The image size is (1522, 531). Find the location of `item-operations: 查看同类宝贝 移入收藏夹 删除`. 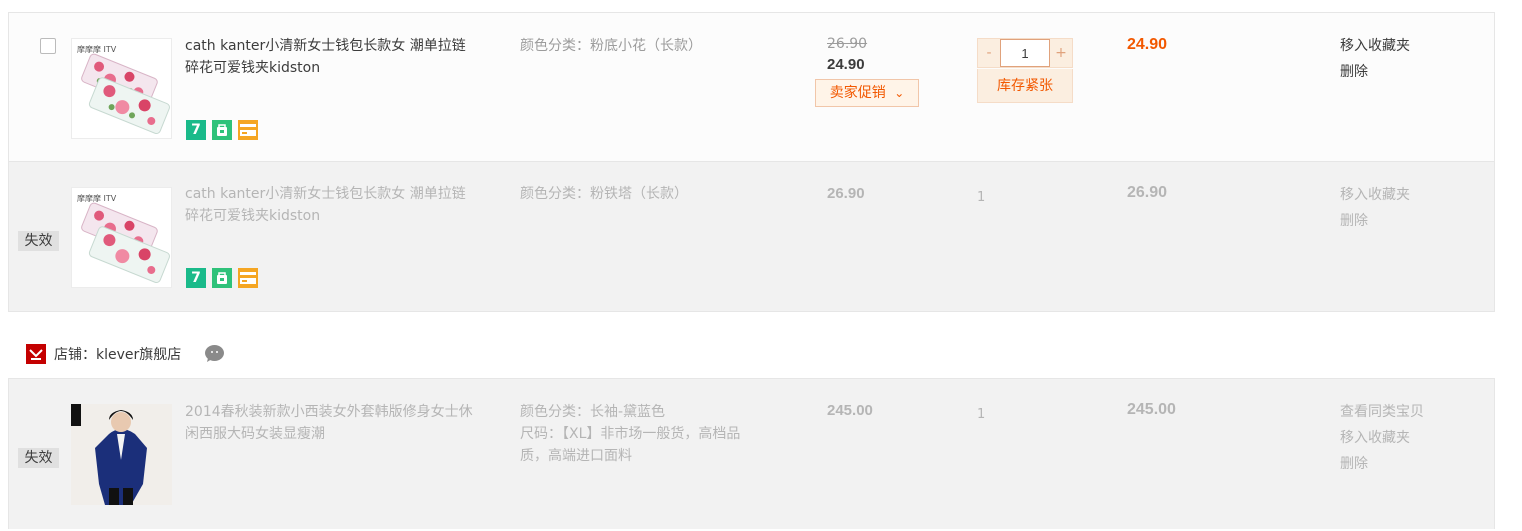

item-operations: 查看同类宝贝 移入收藏夹 删除 is located at coordinates (1382, 438).